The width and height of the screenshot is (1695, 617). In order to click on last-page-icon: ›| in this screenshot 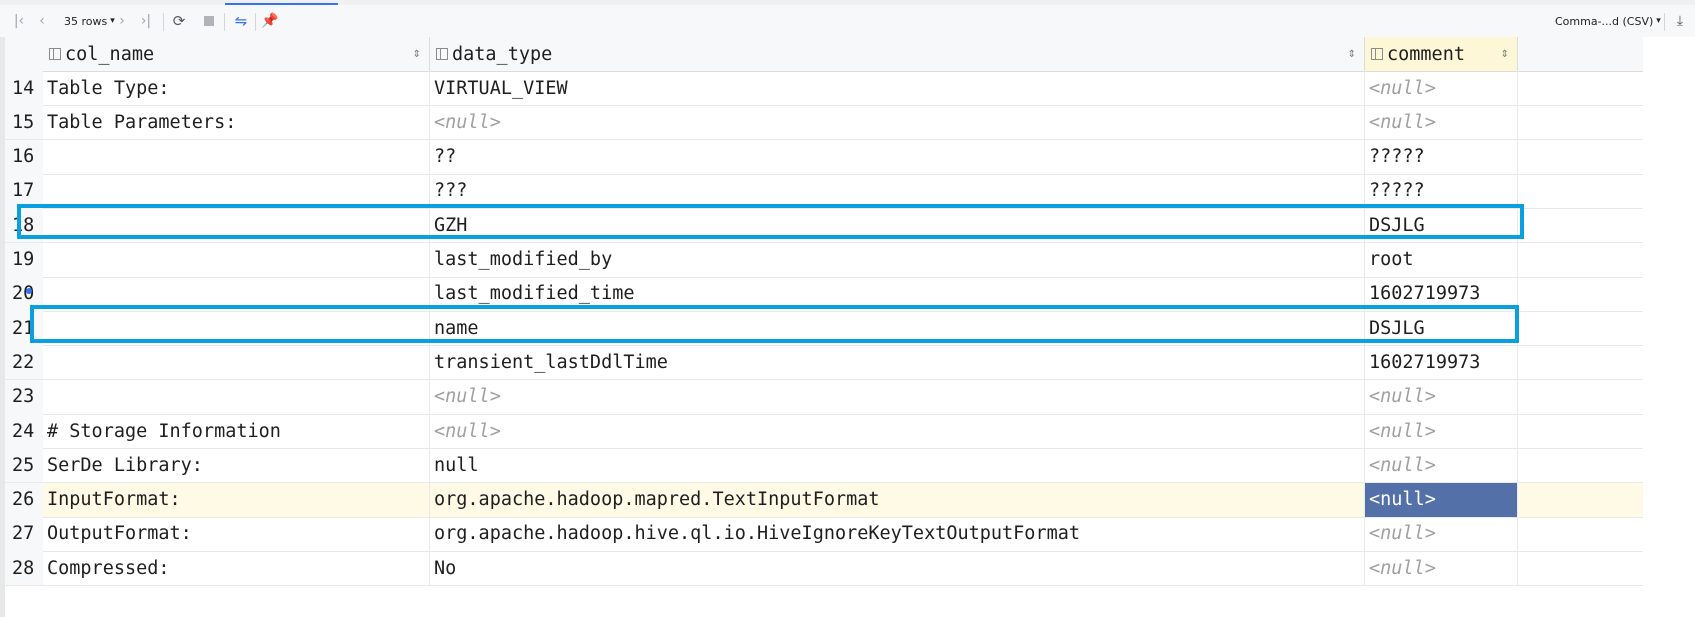, I will do `click(146, 21)`.